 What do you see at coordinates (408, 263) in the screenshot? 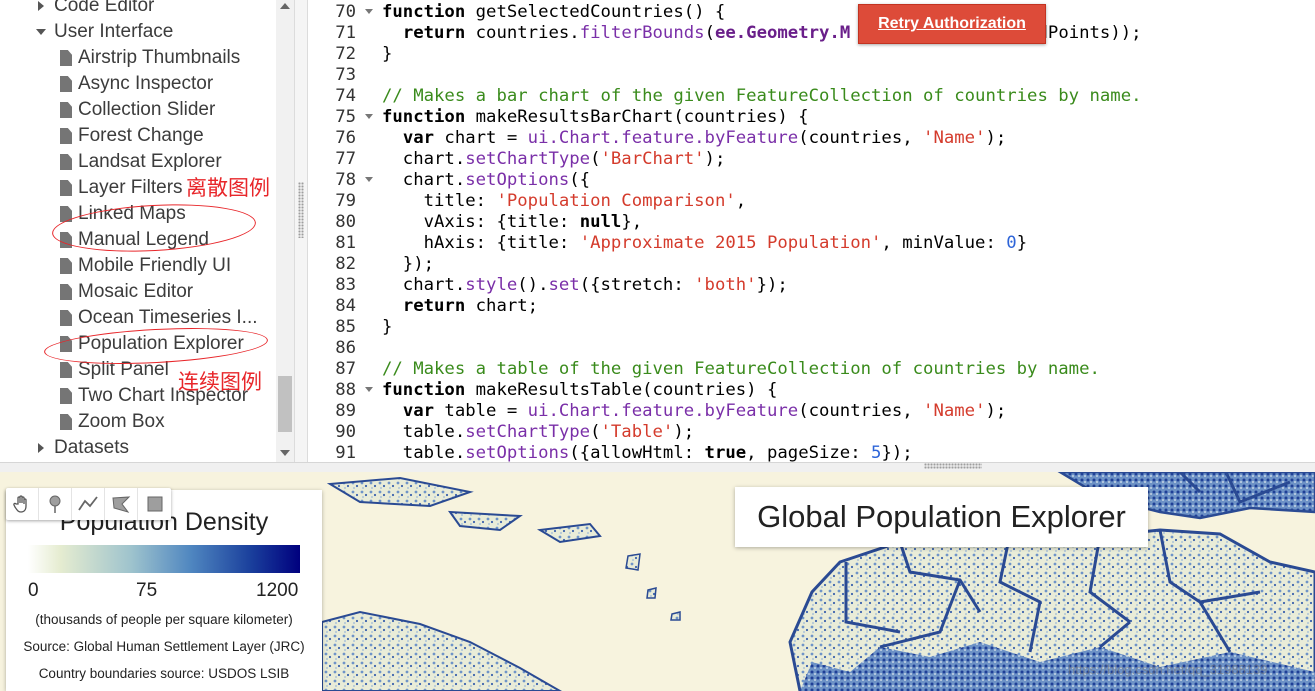
I see `code-token: });` at bounding box center [408, 263].